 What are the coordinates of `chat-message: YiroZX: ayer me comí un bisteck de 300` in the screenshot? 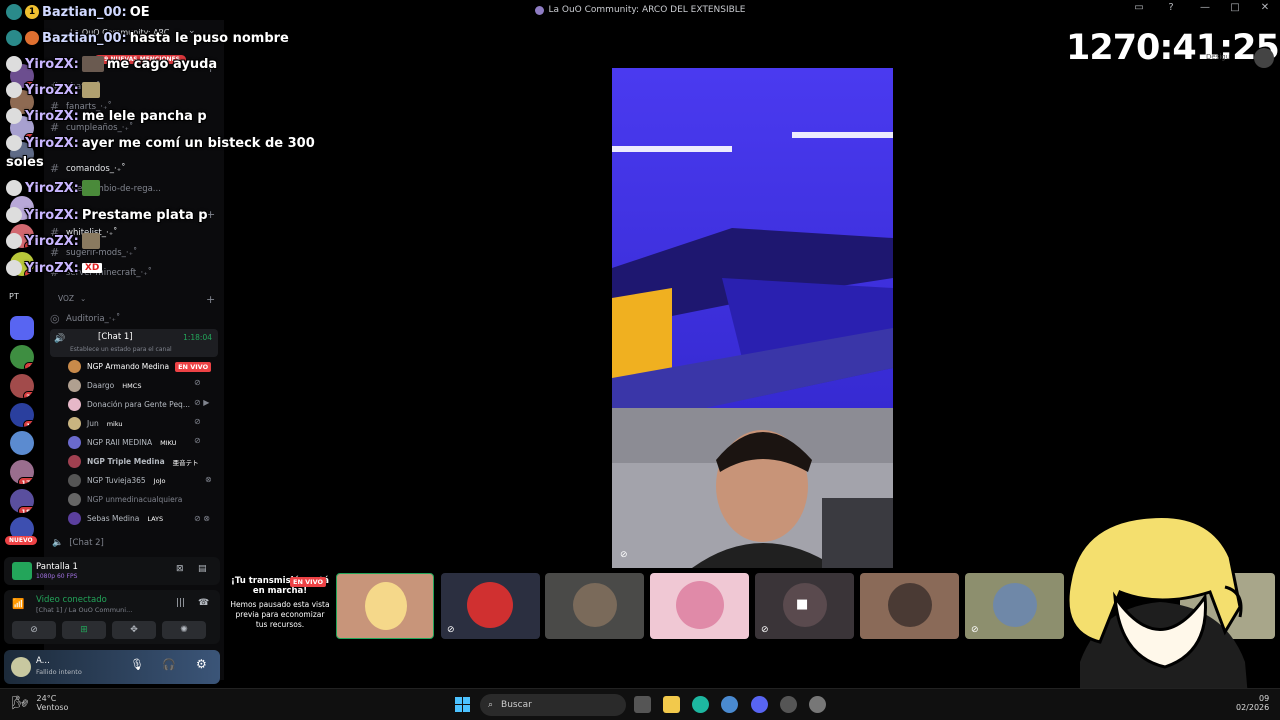 It's located at (160, 143).